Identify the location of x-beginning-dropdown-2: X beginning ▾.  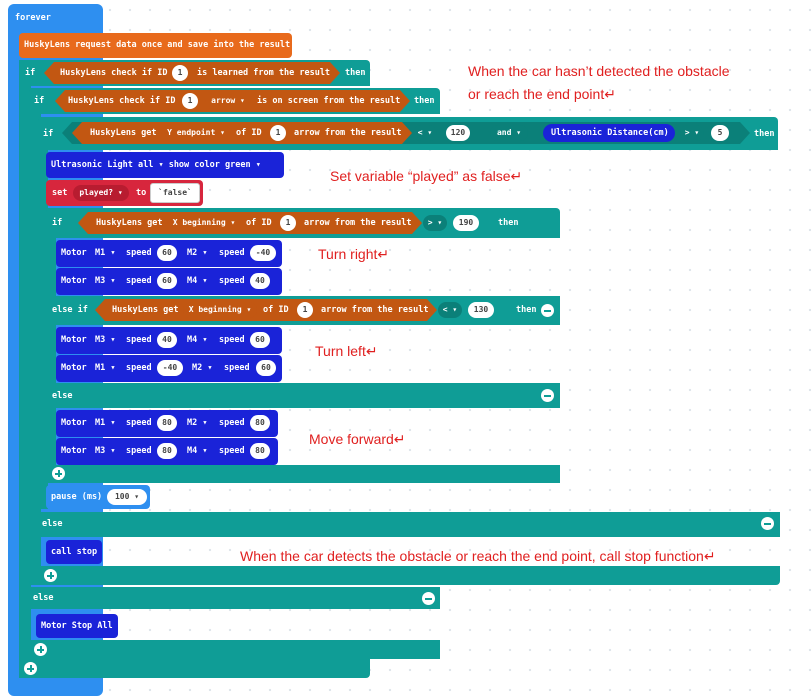
(220, 310).